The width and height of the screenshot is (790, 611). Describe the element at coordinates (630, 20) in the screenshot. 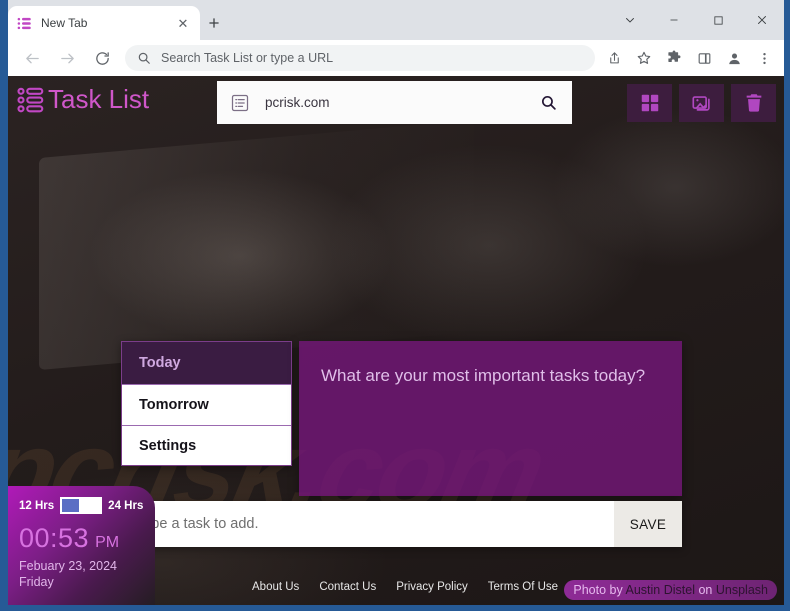

I see `tab-search-button` at that location.